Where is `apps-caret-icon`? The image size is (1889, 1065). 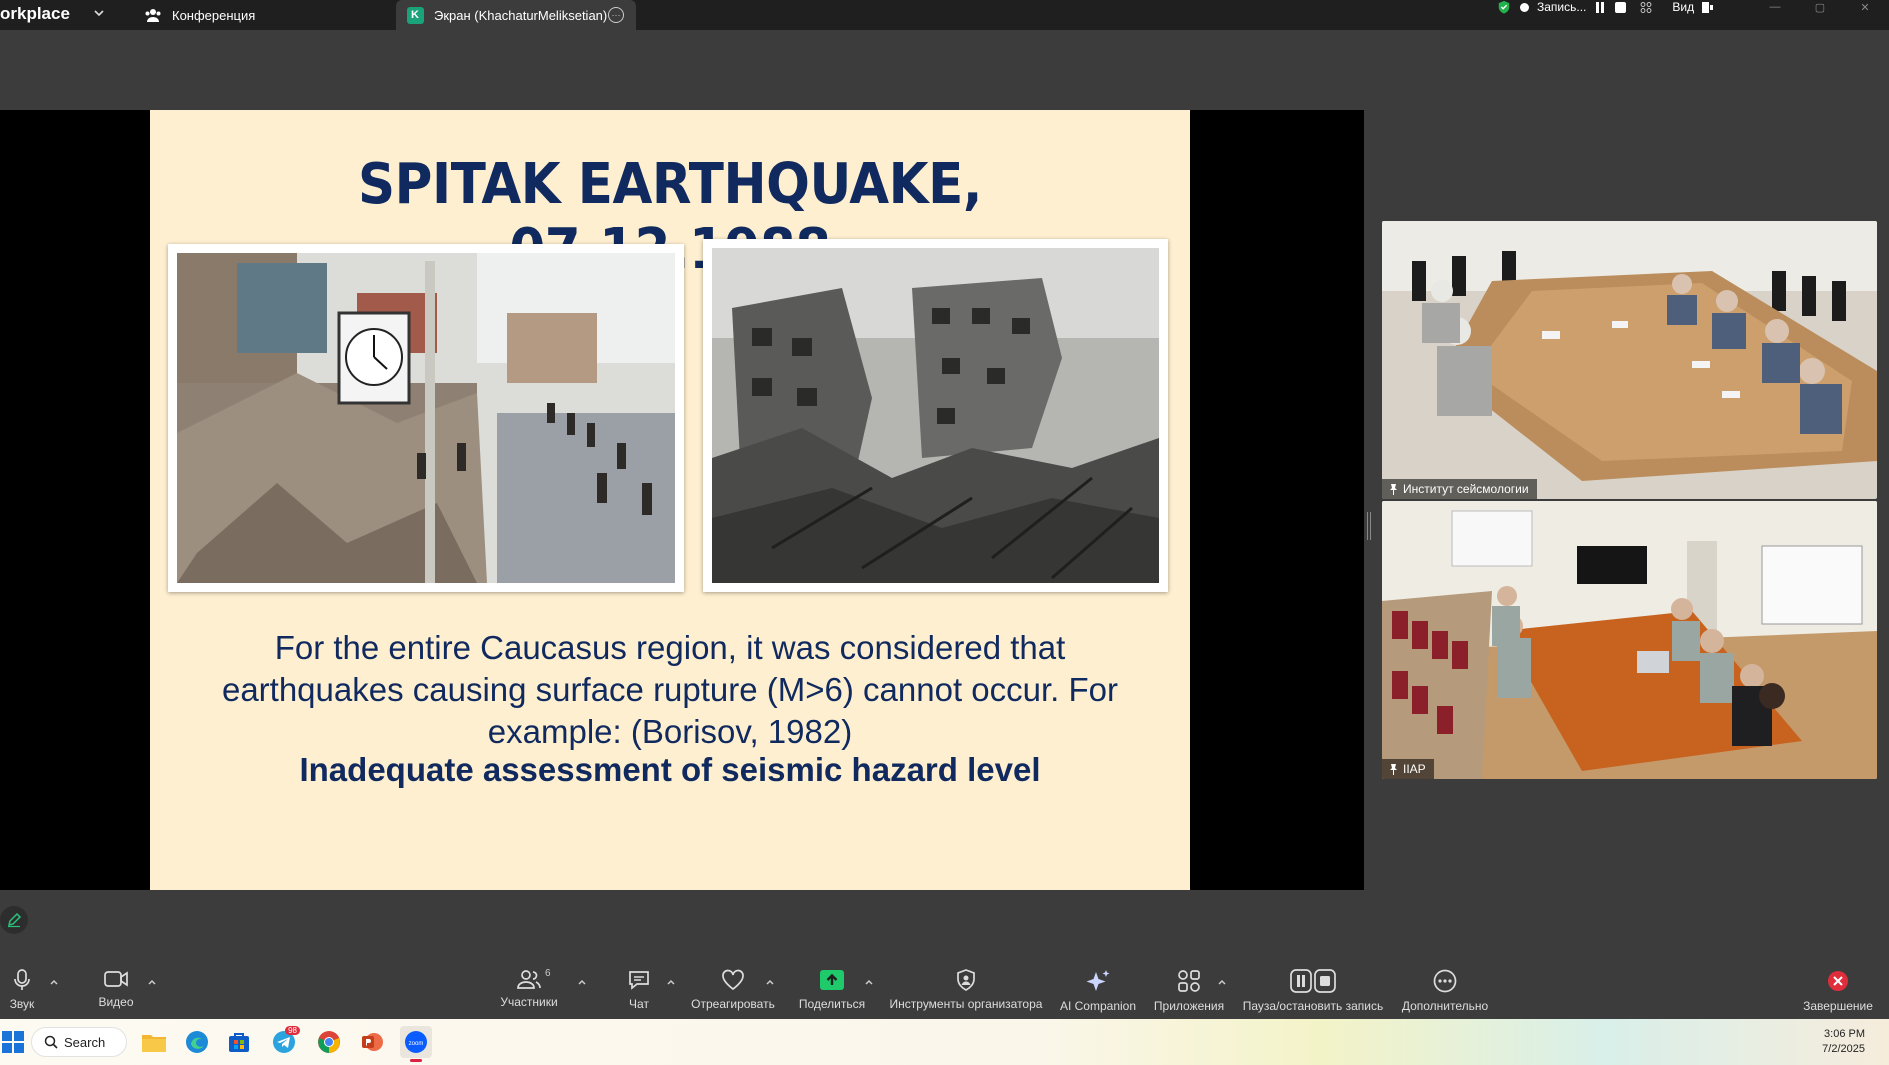 apps-caret-icon is located at coordinates (1222, 982).